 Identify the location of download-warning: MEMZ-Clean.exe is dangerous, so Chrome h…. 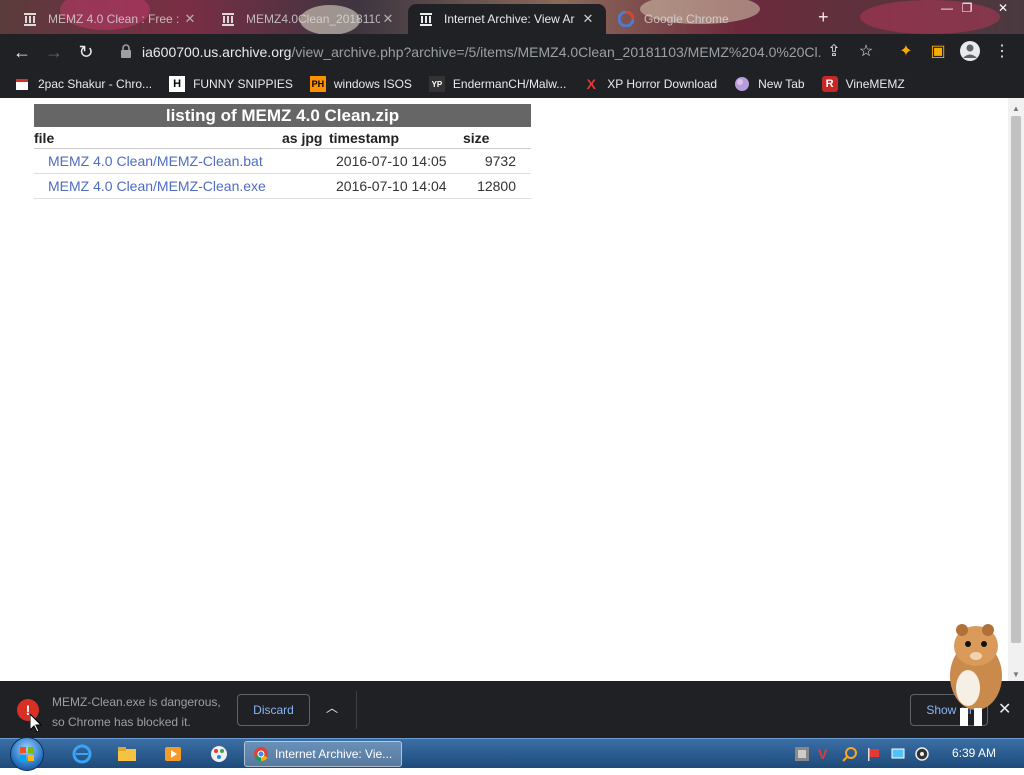
(142, 712).